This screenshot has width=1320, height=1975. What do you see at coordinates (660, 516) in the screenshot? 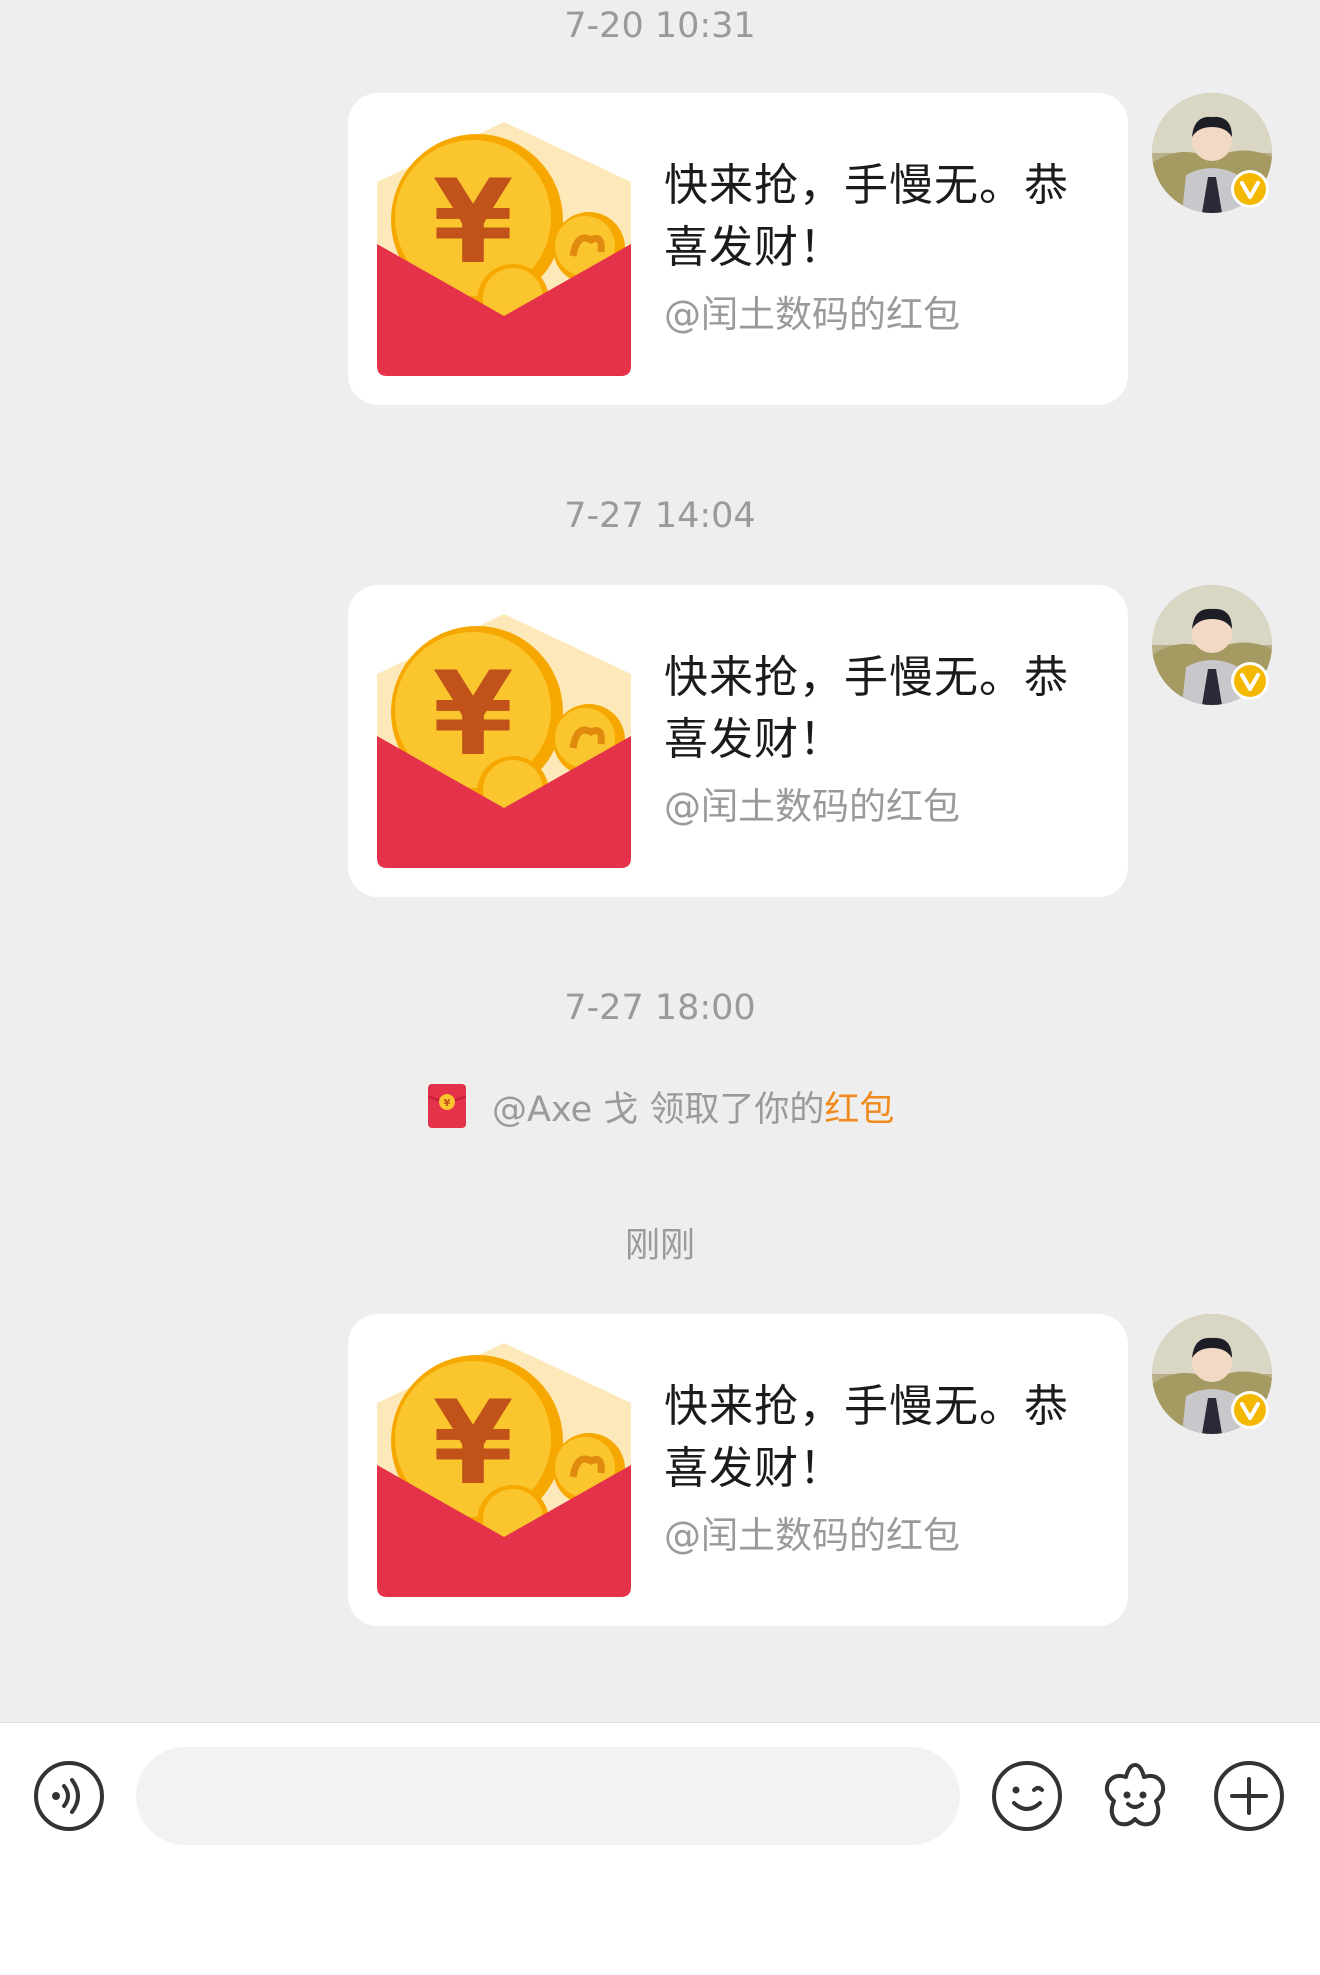
I see `timestamp: 7-27 14:04` at bounding box center [660, 516].